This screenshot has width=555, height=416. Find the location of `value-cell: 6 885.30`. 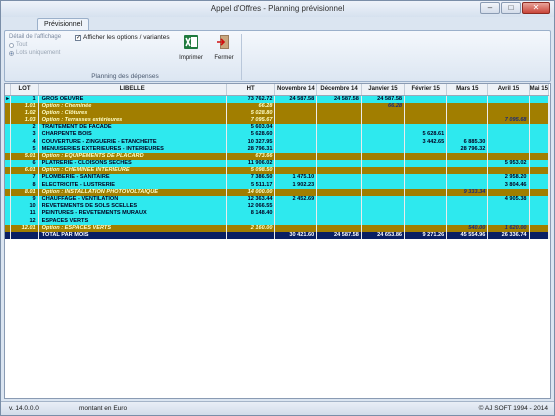

value-cell: 6 885.30 is located at coordinates (467, 142).